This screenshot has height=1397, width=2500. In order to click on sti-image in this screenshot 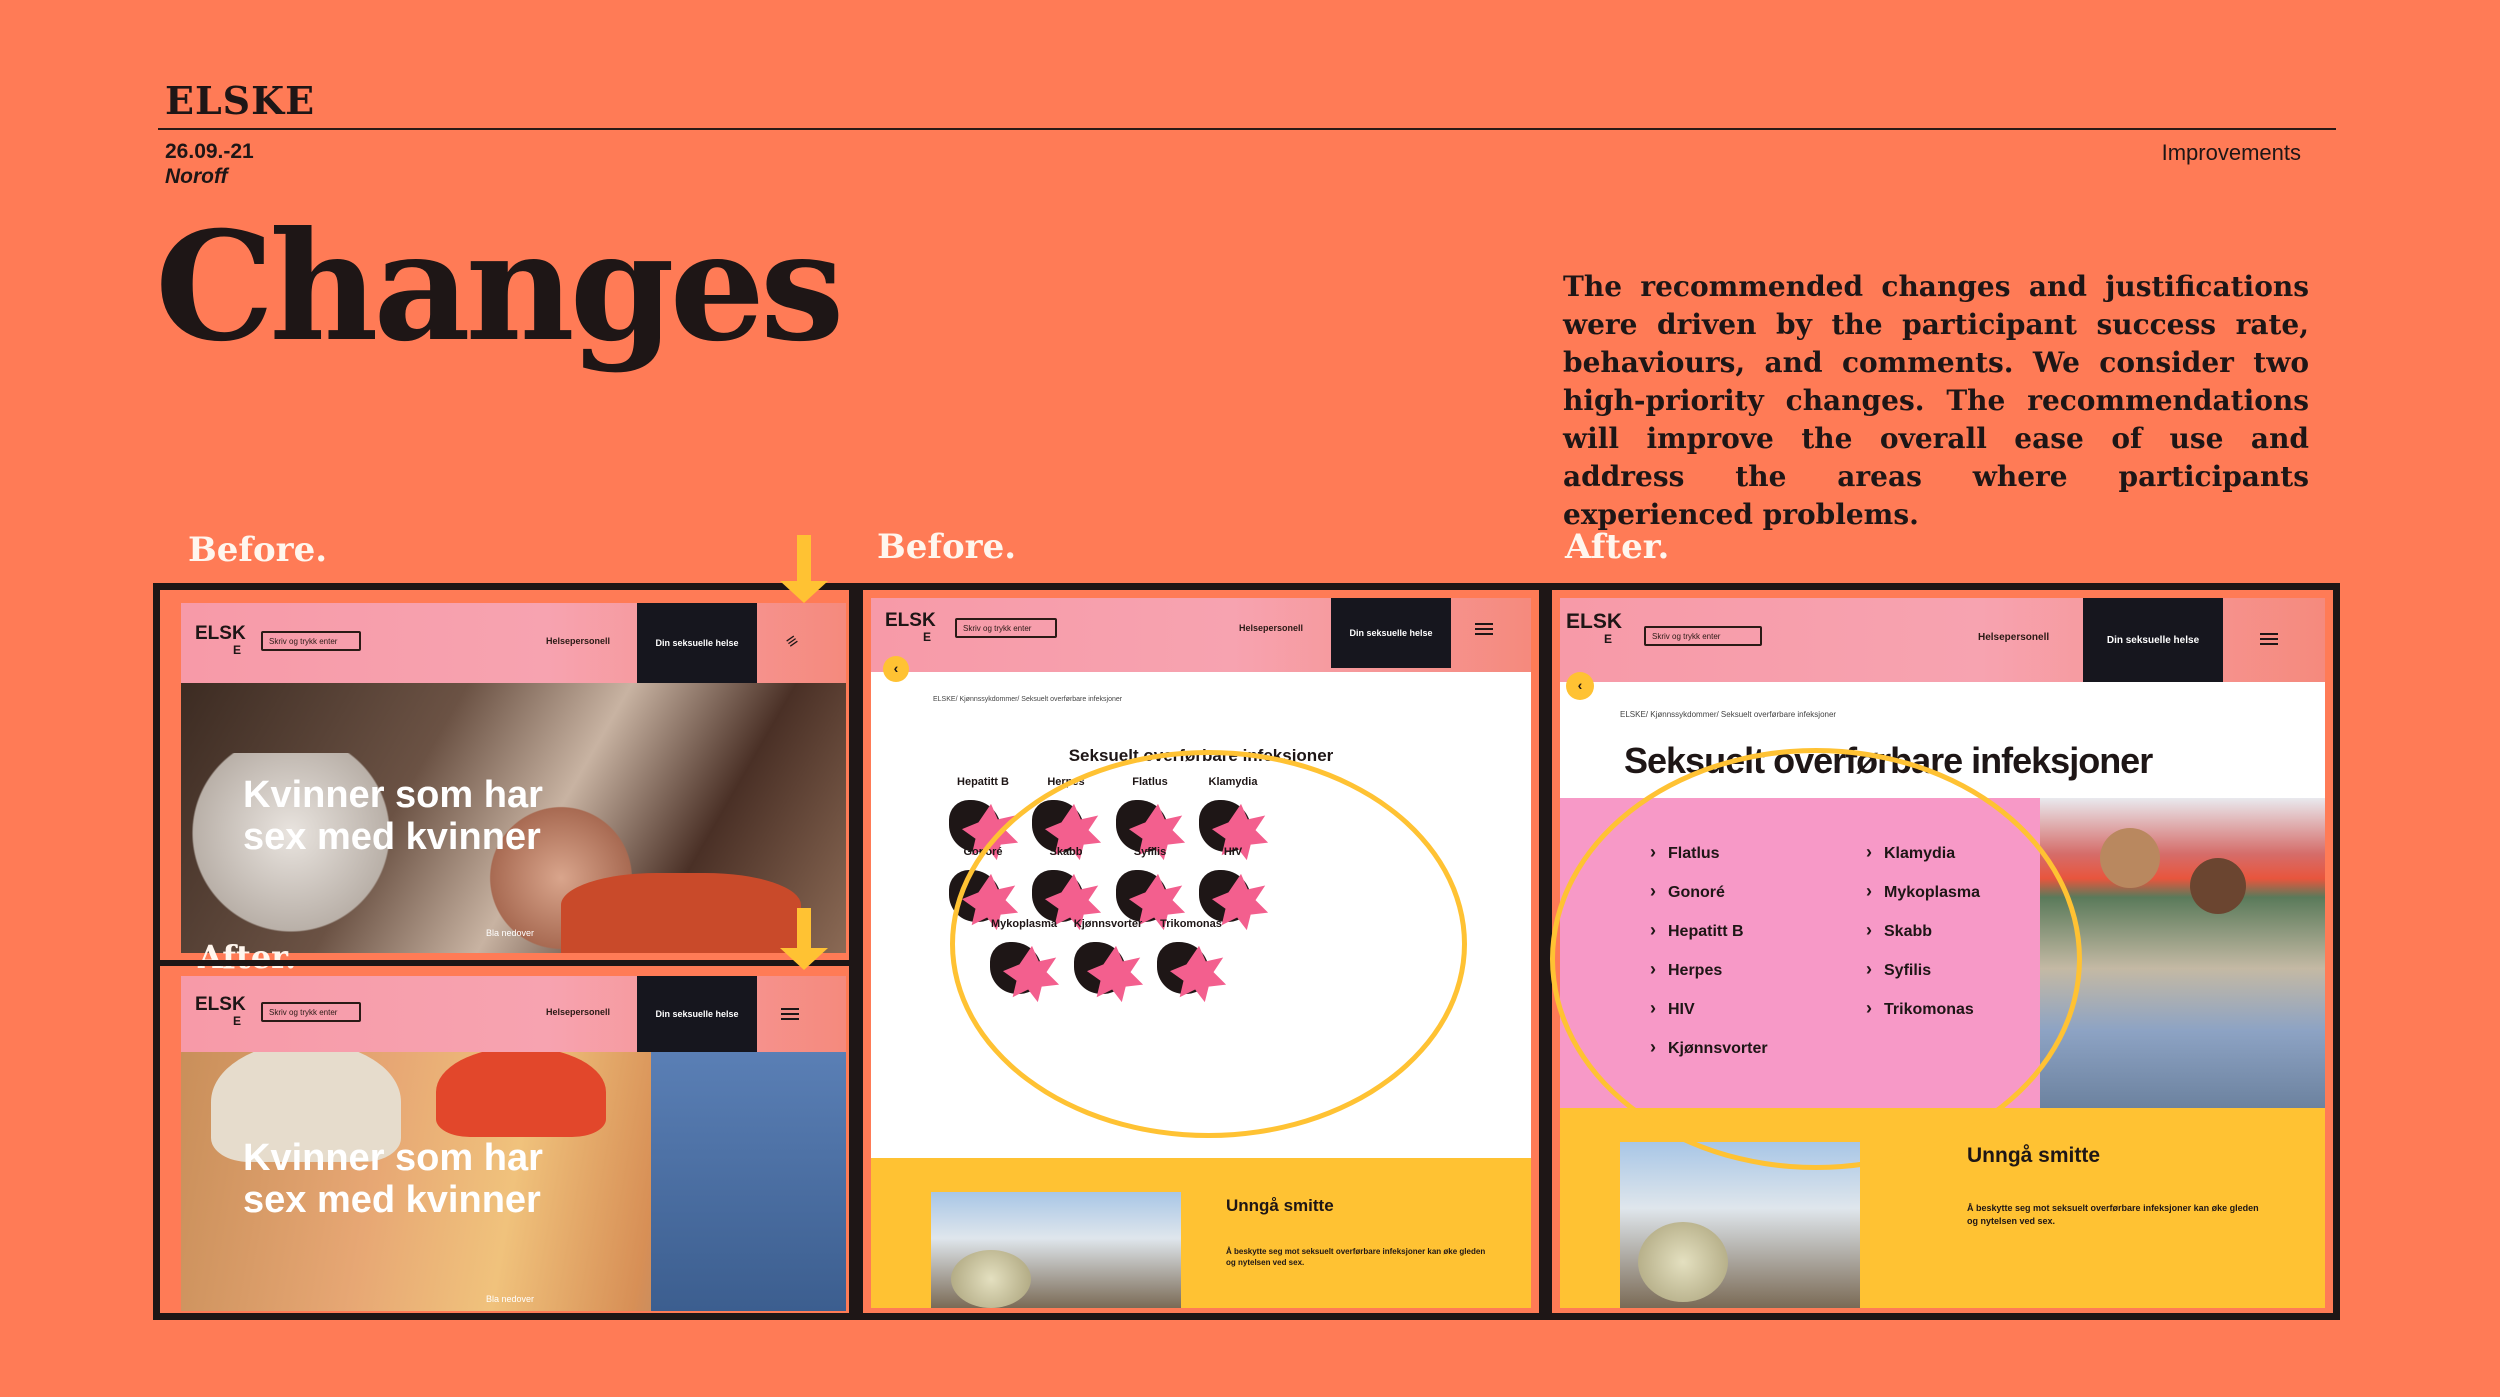, I will do `click(2182, 953)`.